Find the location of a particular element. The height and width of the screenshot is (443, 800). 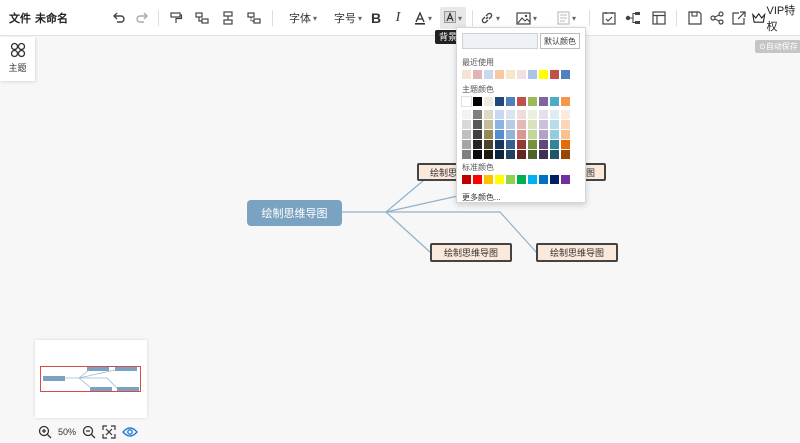

minimap-connectors is located at coordinates (91, 379).